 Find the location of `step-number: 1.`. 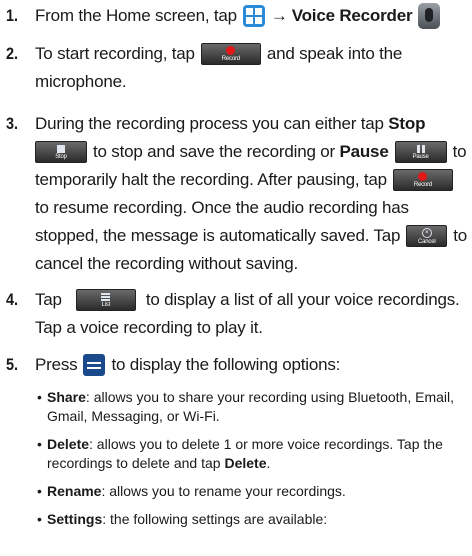

step-number: 1. is located at coordinates (12, 15).